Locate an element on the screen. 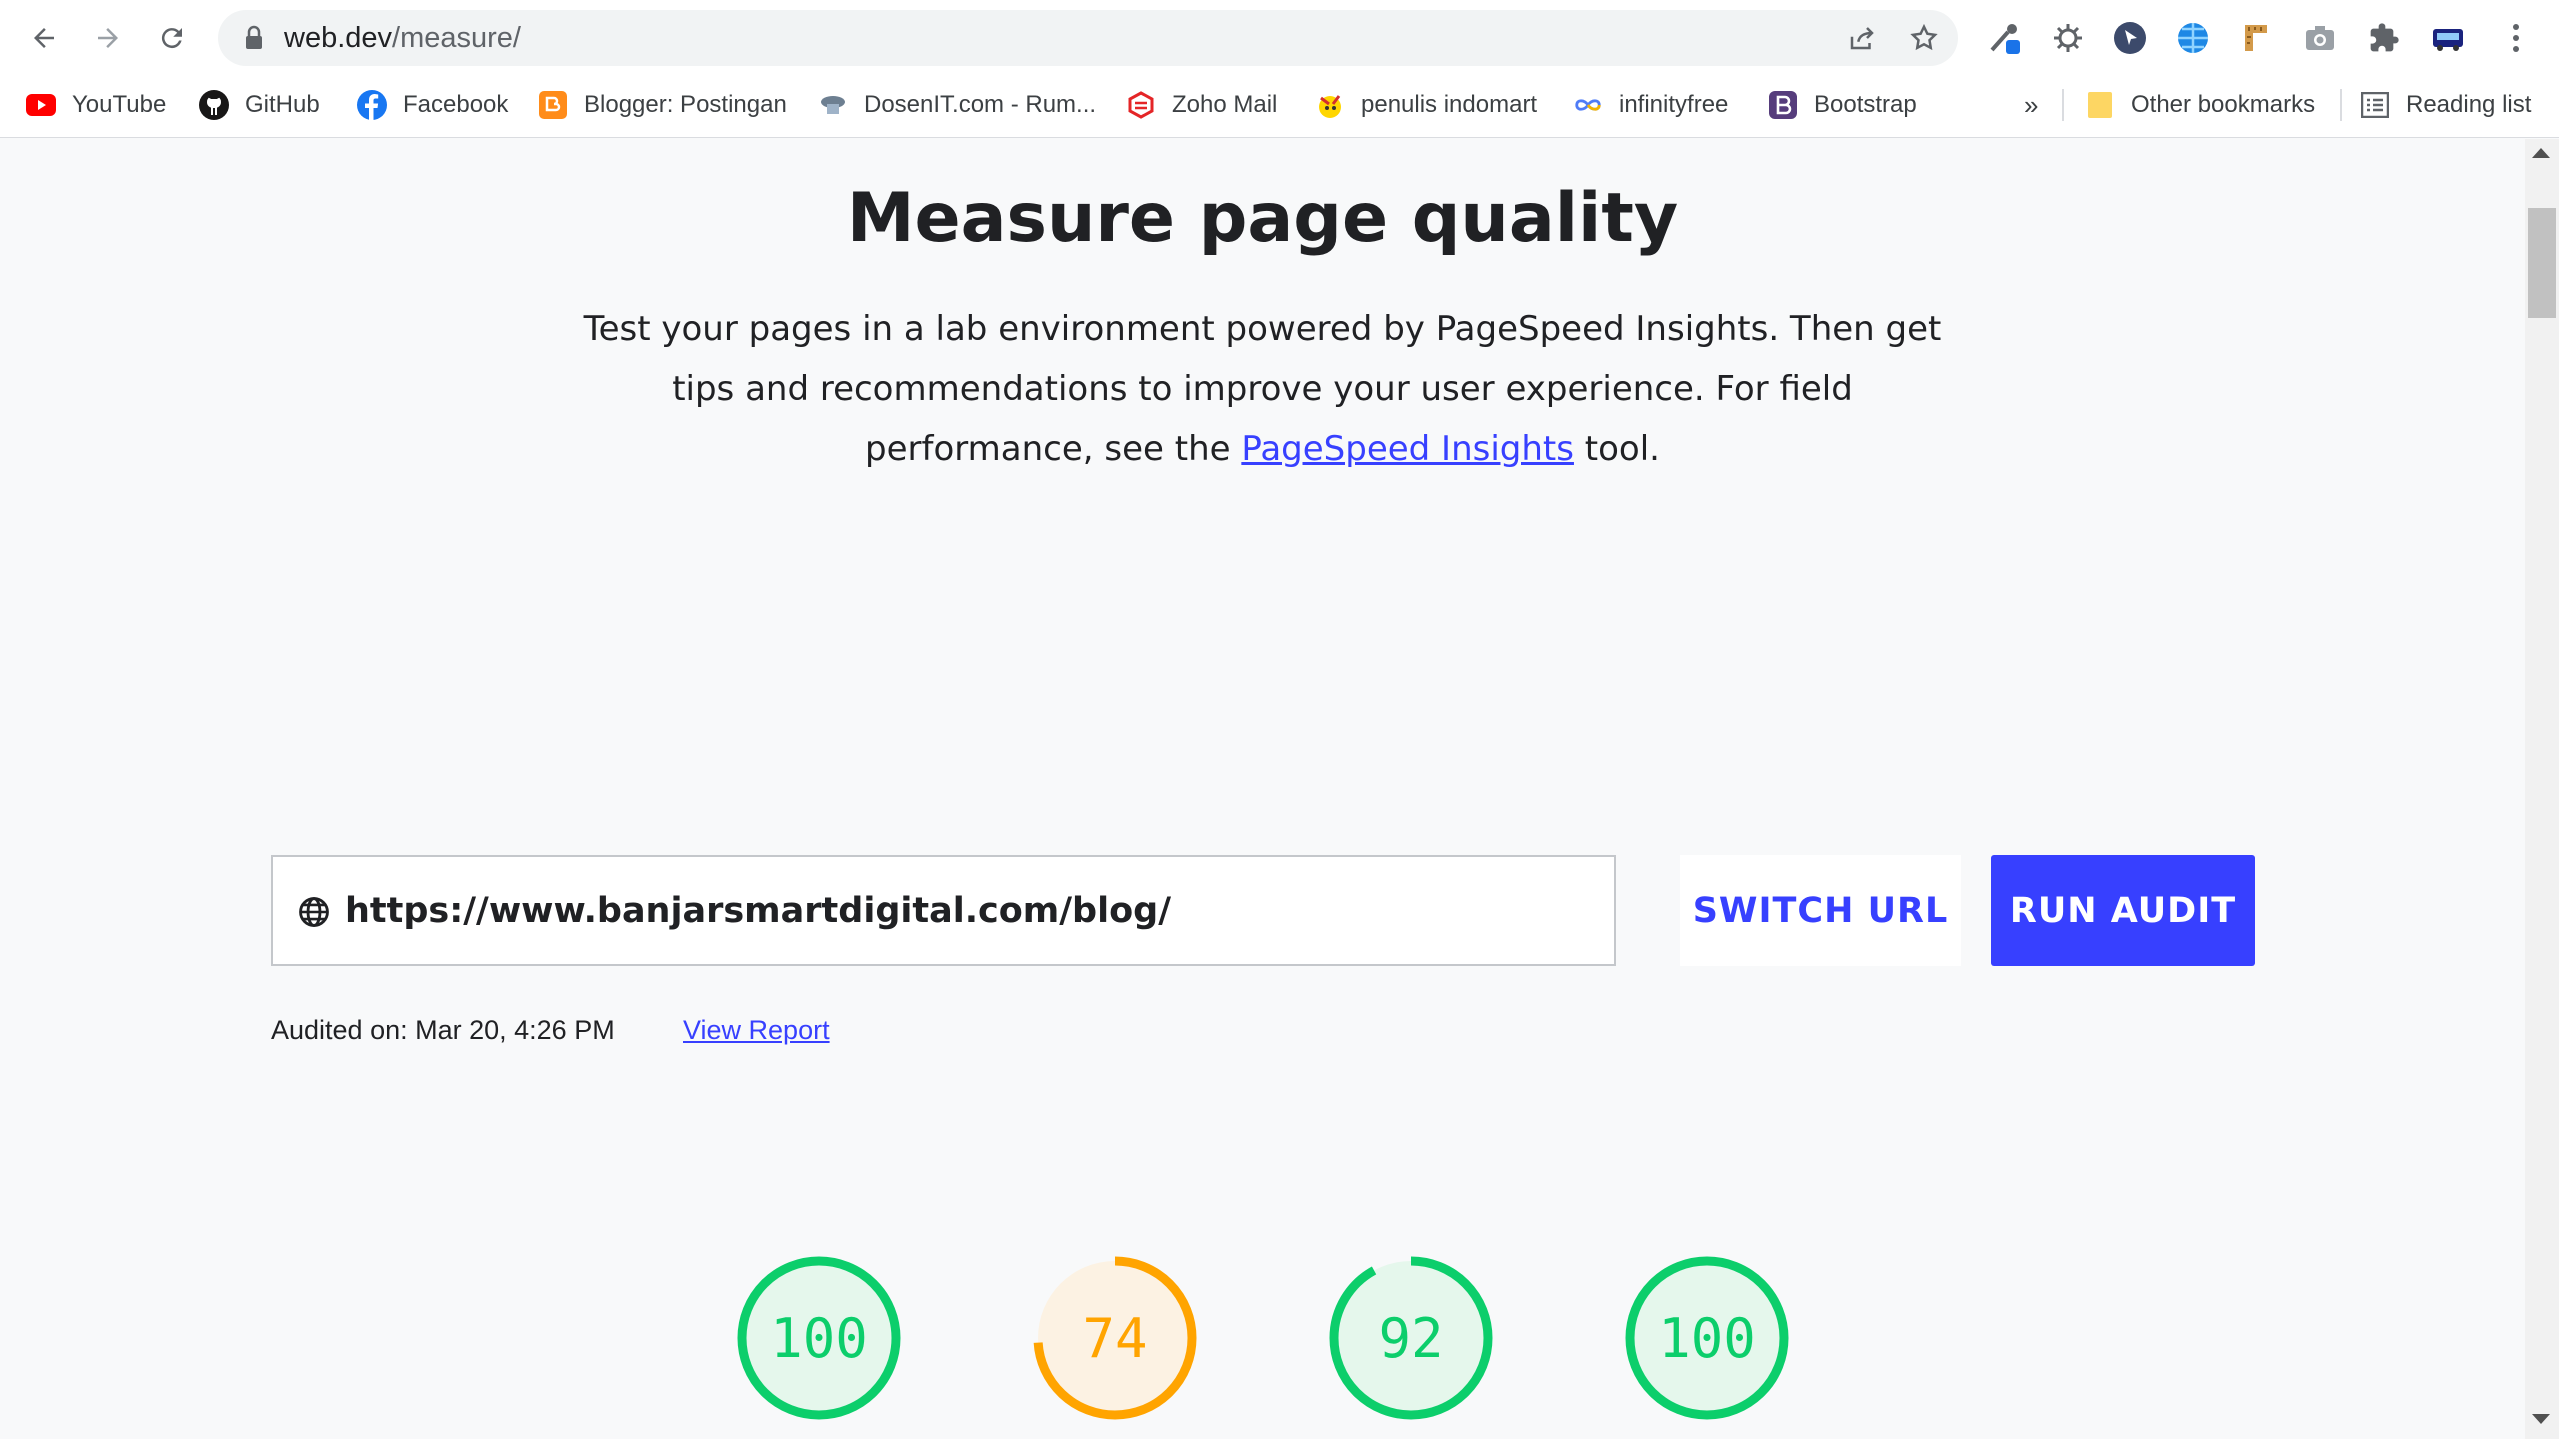 This screenshot has height=1439, width=2559. reading-list-icon is located at coordinates (2375, 105).